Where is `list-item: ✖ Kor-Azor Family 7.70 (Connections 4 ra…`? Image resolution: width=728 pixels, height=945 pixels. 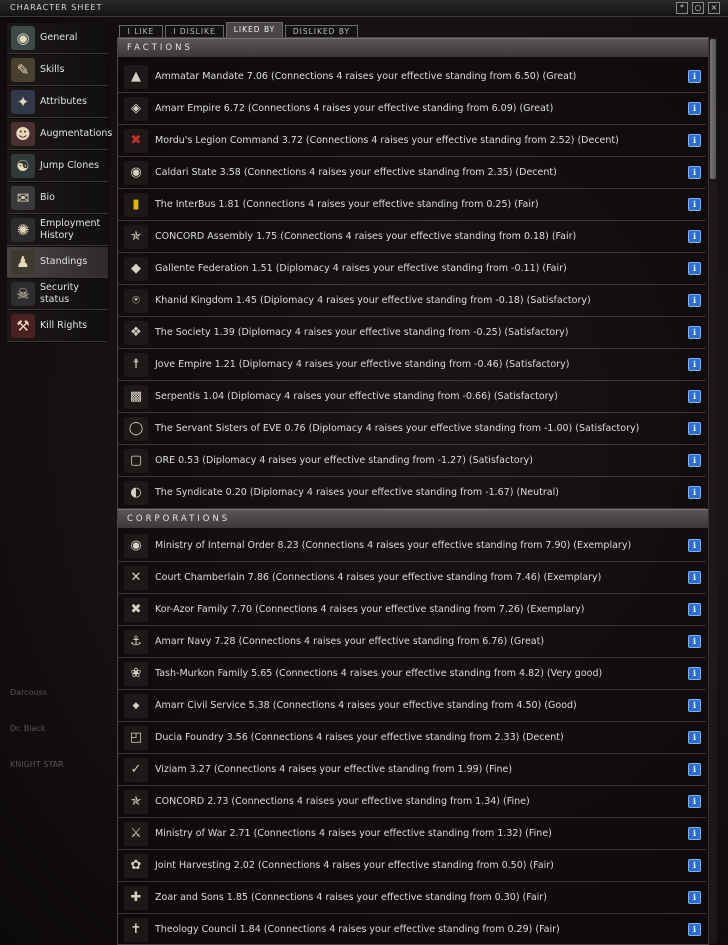 list-item: ✖ Kor-Azor Family 7.70 (Connections 4 ra… is located at coordinates (412, 610).